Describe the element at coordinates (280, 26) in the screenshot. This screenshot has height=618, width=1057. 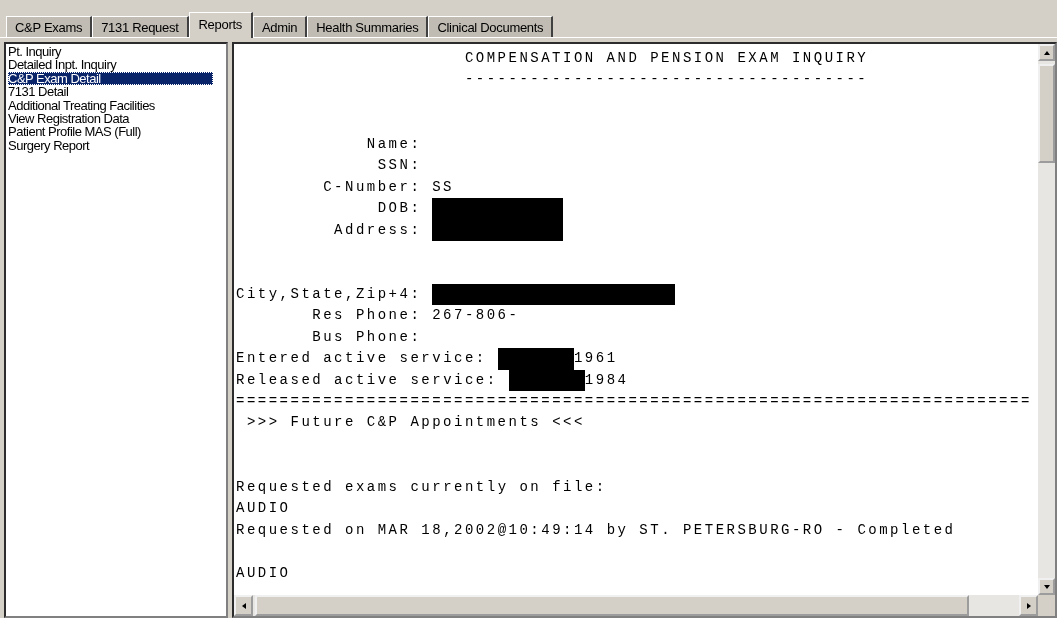
I see `tab: Admin` at that location.